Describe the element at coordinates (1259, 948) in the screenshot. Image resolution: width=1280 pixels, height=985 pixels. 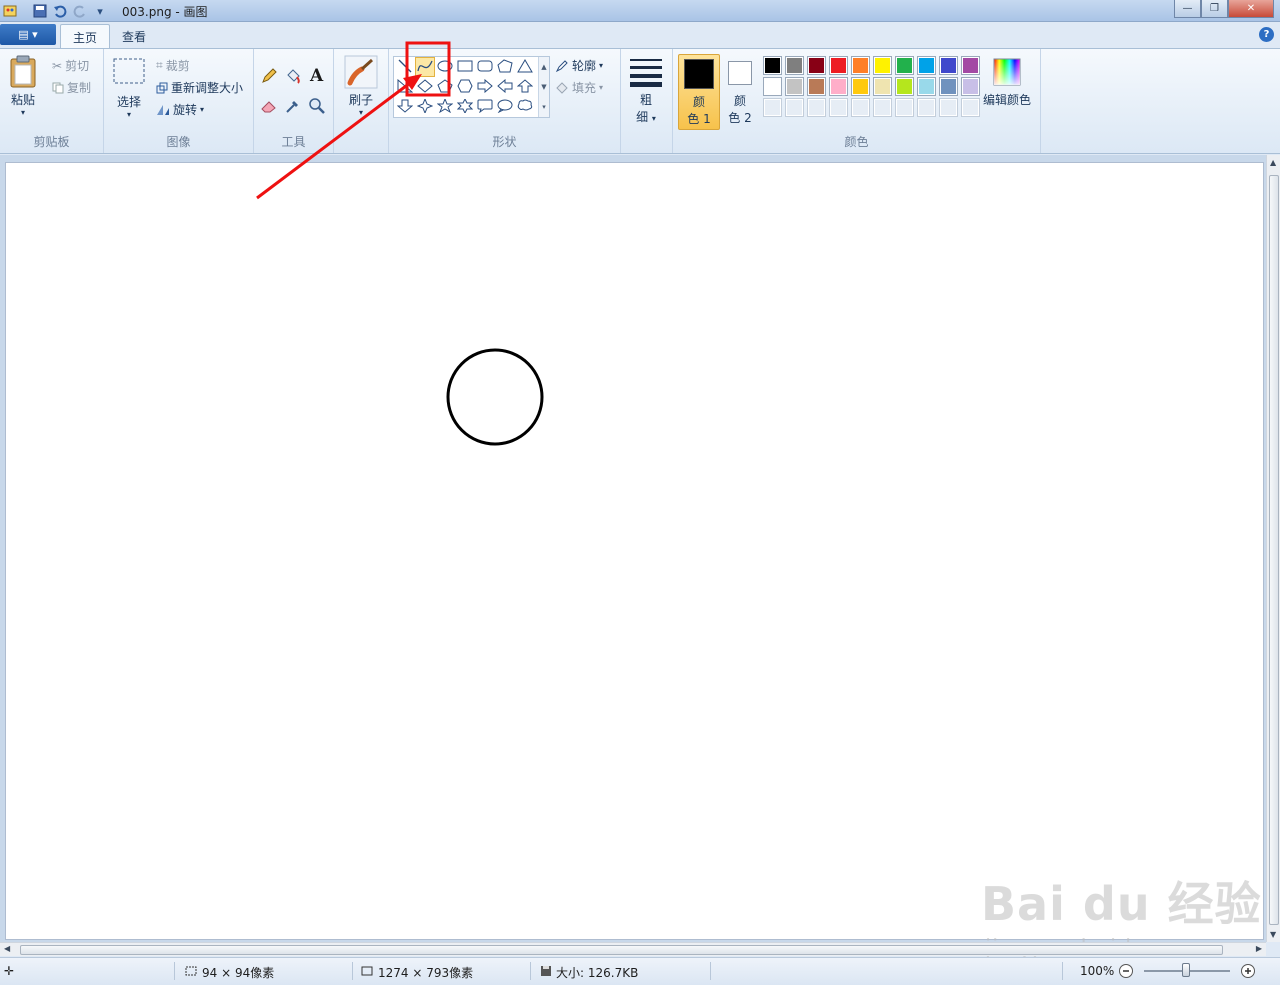
I see `scroll-right-icon: ▶` at that location.